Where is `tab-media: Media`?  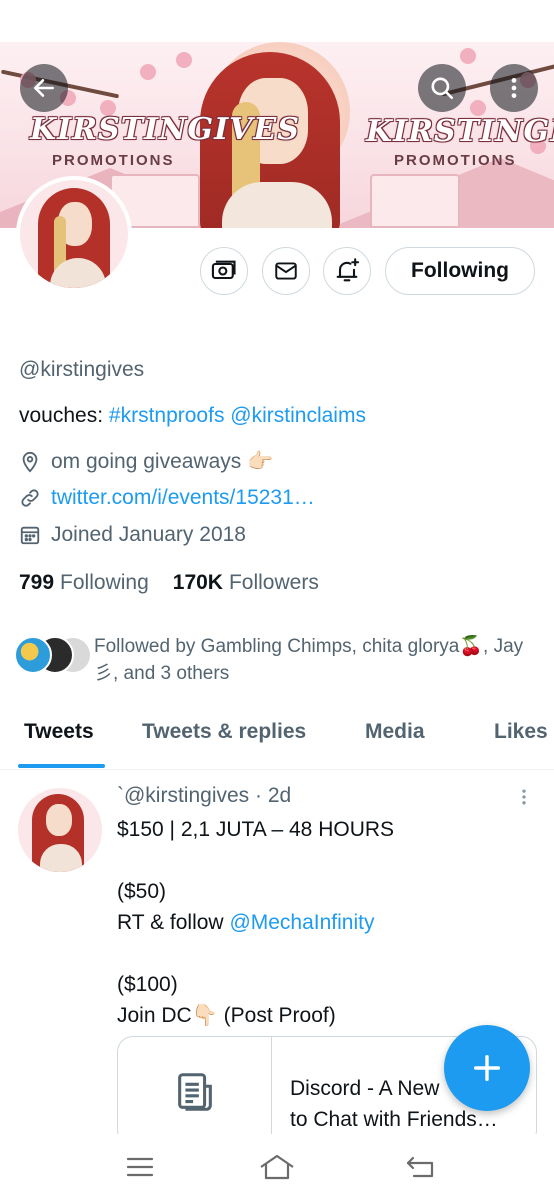
tab-media: Media is located at coordinates (395, 732).